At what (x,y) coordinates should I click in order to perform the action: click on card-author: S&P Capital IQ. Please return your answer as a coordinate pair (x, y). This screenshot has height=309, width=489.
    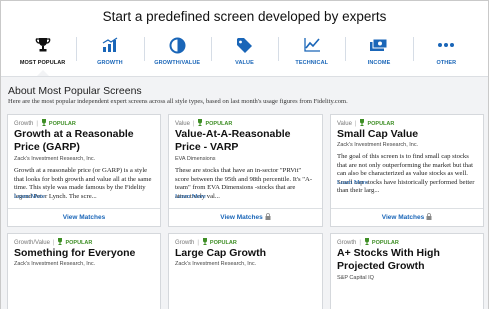
    Looking at the image, I should click on (355, 278).